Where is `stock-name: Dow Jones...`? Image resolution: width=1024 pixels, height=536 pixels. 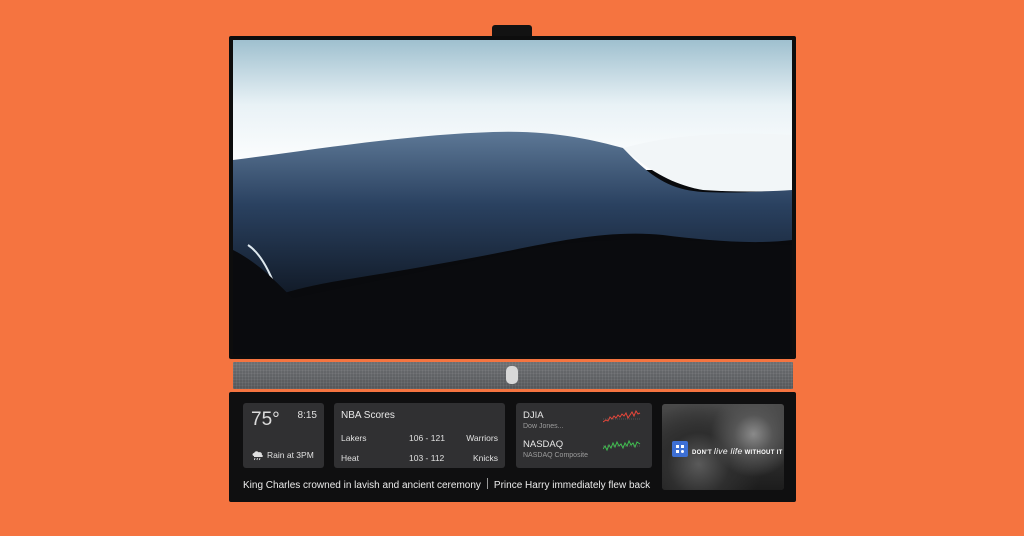 stock-name: Dow Jones... is located at coordinates (543, 426).